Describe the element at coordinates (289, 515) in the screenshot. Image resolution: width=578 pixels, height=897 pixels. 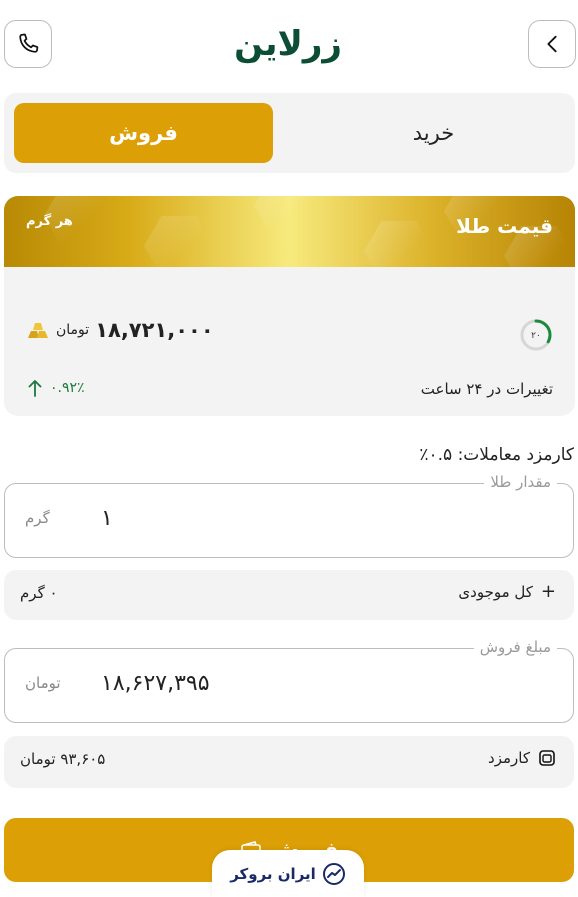
I see `gold-amount-field: مقدار طلا ۱ گرم` at that location.